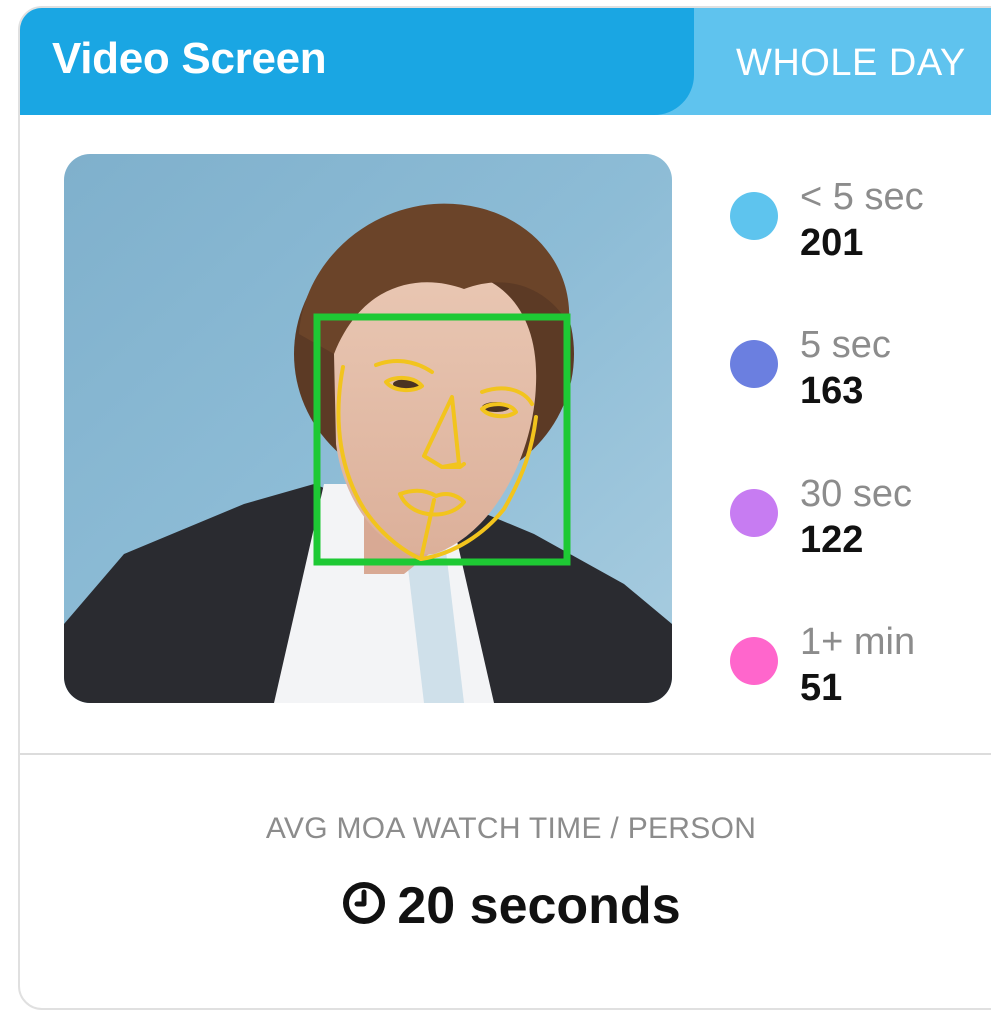 The width and height of the screenshot is (991, 1010). Describe the element at coordinates (511, 828) in the screenshot. I see `summary-label: AVG MOA WATCH TIME / PERSON` at that location.